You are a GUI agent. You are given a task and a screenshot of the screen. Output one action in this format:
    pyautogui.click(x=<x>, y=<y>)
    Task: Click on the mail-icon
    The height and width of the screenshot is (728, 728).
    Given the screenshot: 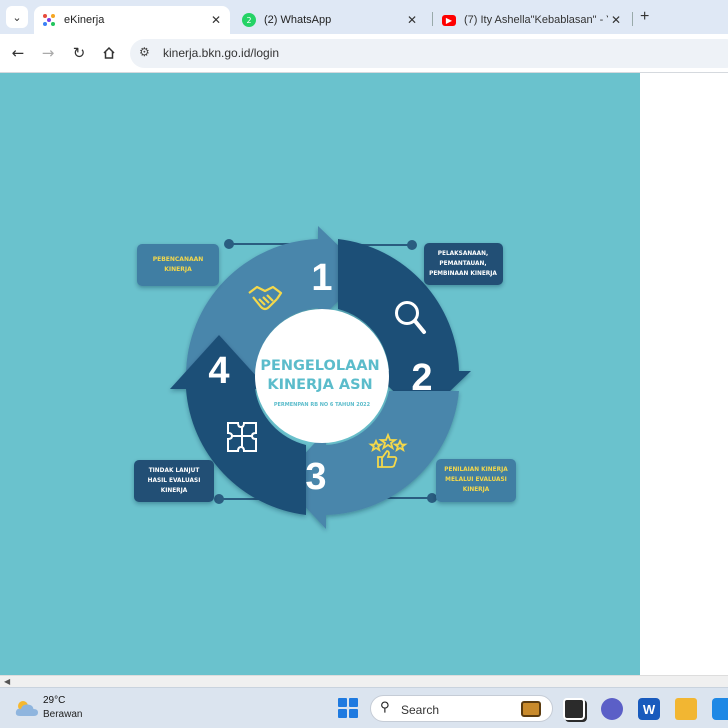 What is the action you would take?
    pyautogui.click(x=720, y=709)
    